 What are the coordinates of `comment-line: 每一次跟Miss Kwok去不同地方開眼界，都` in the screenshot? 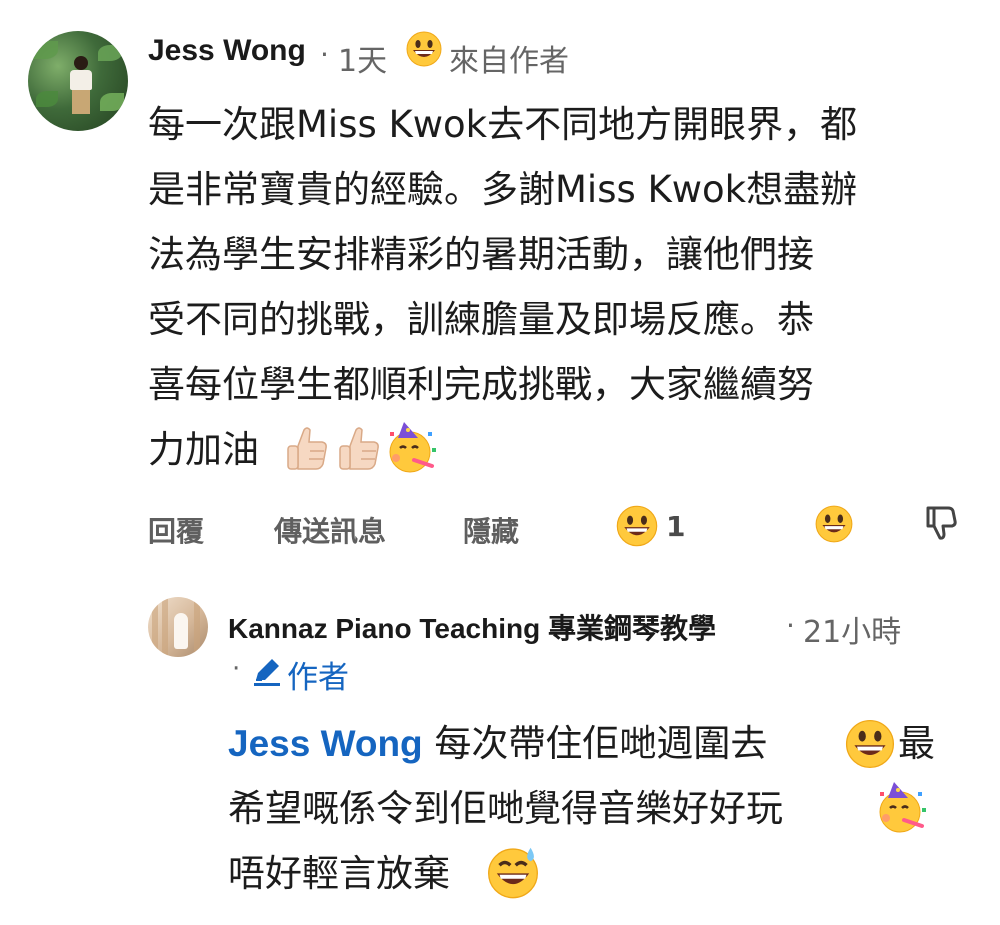 It's located at (503, 124).